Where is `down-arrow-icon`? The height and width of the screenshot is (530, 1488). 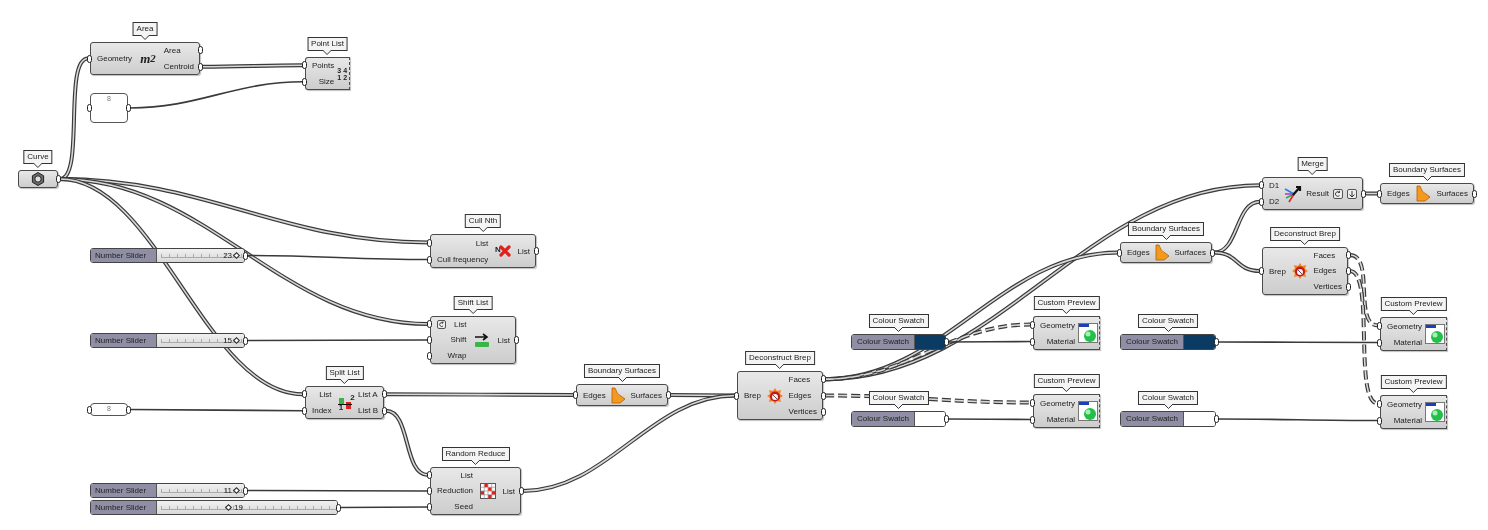
down-arrow-icon is located at coordinates (1352, 193).